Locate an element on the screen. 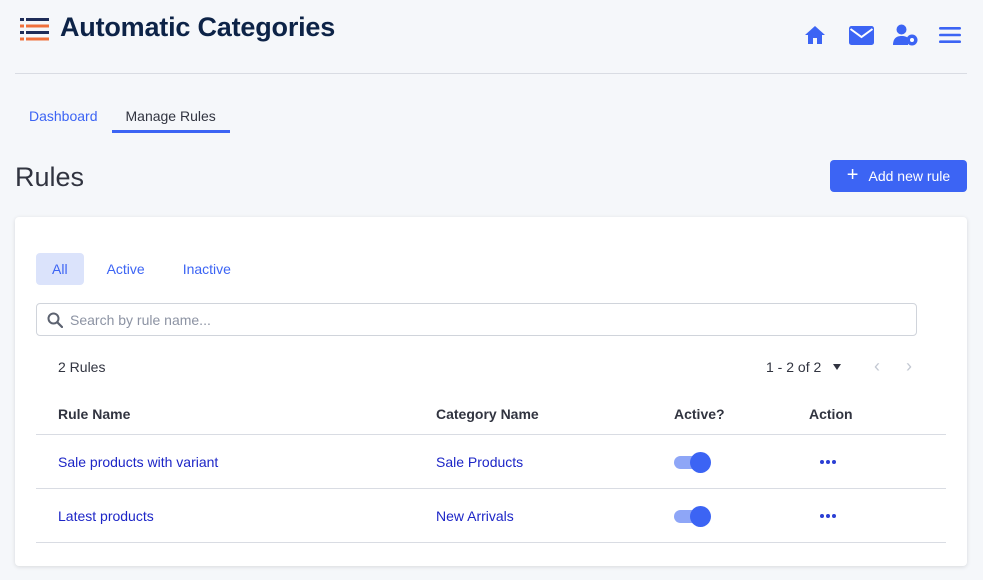 This screenshot has width=983, height=580. mail-icon is located at coordinates (861, 35).